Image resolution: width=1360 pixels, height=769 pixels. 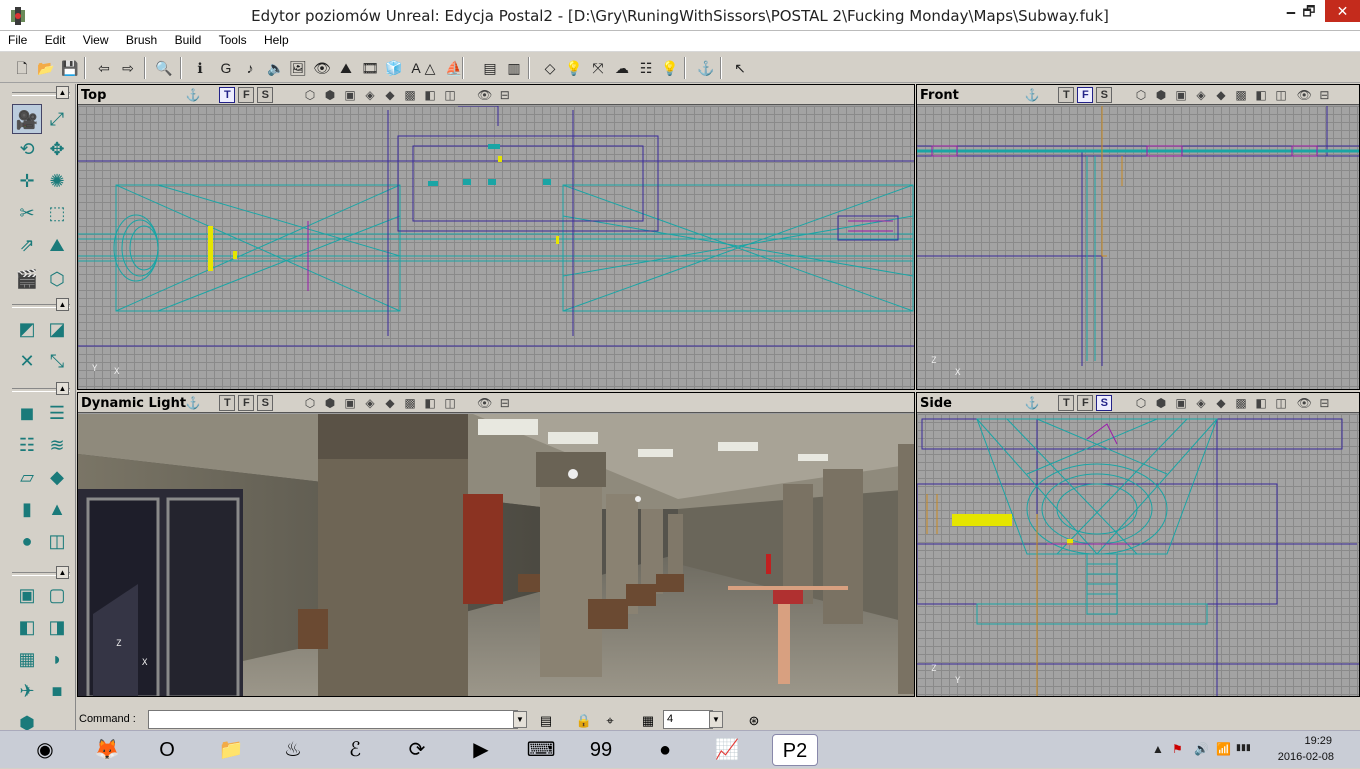 What do you see at coordinates (27, 329) in the screenshot?
I see `split-brush-icon: ◩` at bounding box center [27, 329].